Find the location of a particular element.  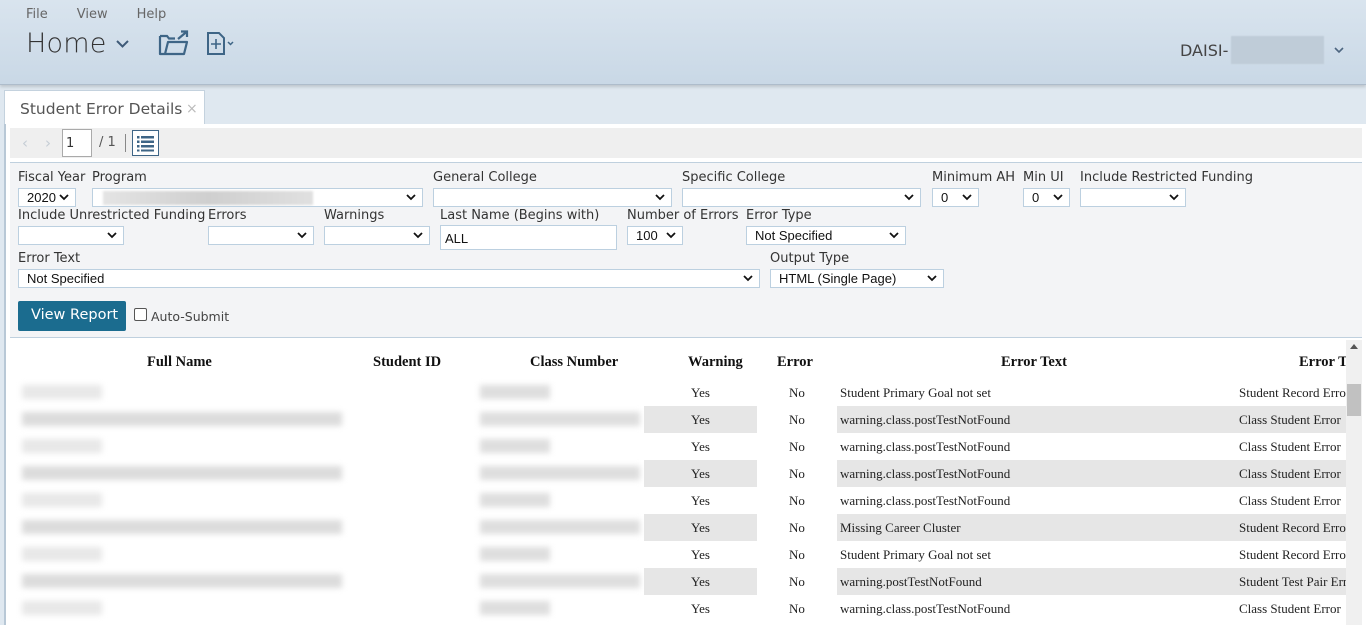

menu-view: View is located at coordinates (92, 14).